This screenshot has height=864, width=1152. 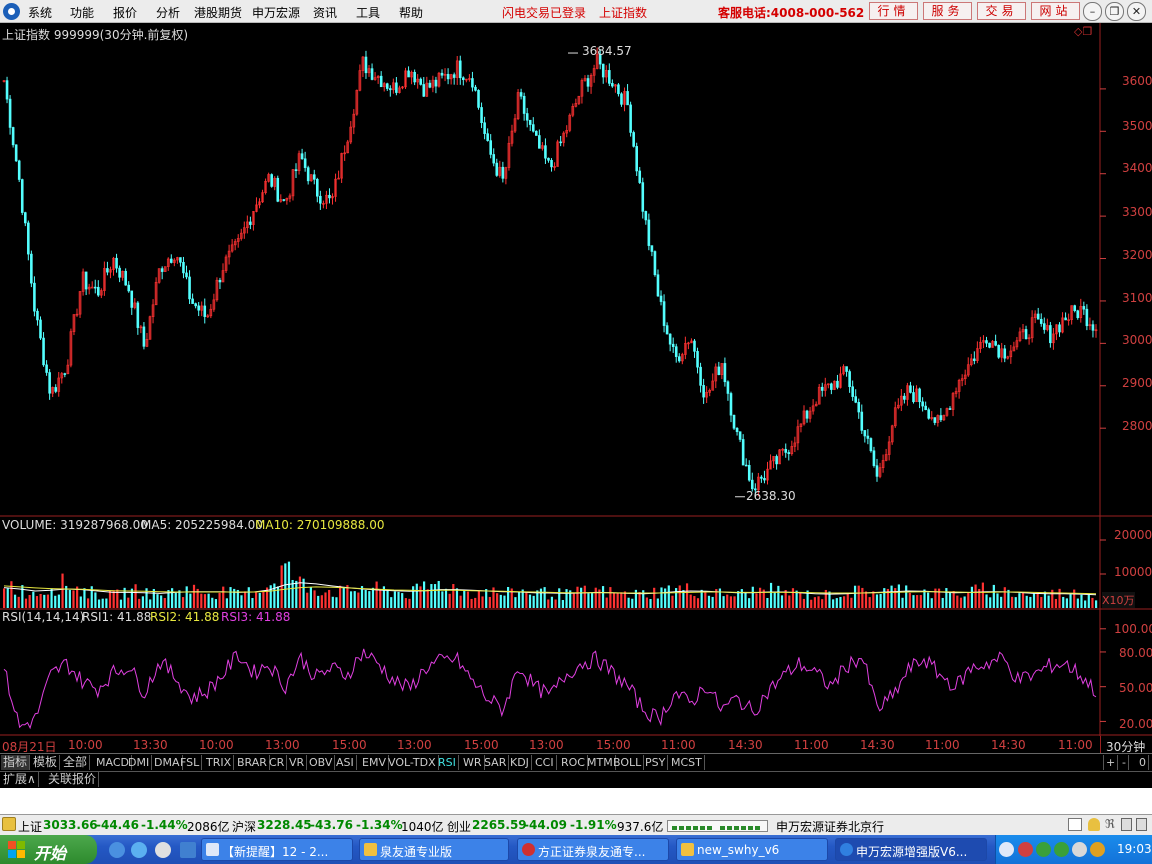 What do you see at coordinates (1061, 849) in the screenshot?
I see `tray-security-icon` at bounding box center [1061, 849].